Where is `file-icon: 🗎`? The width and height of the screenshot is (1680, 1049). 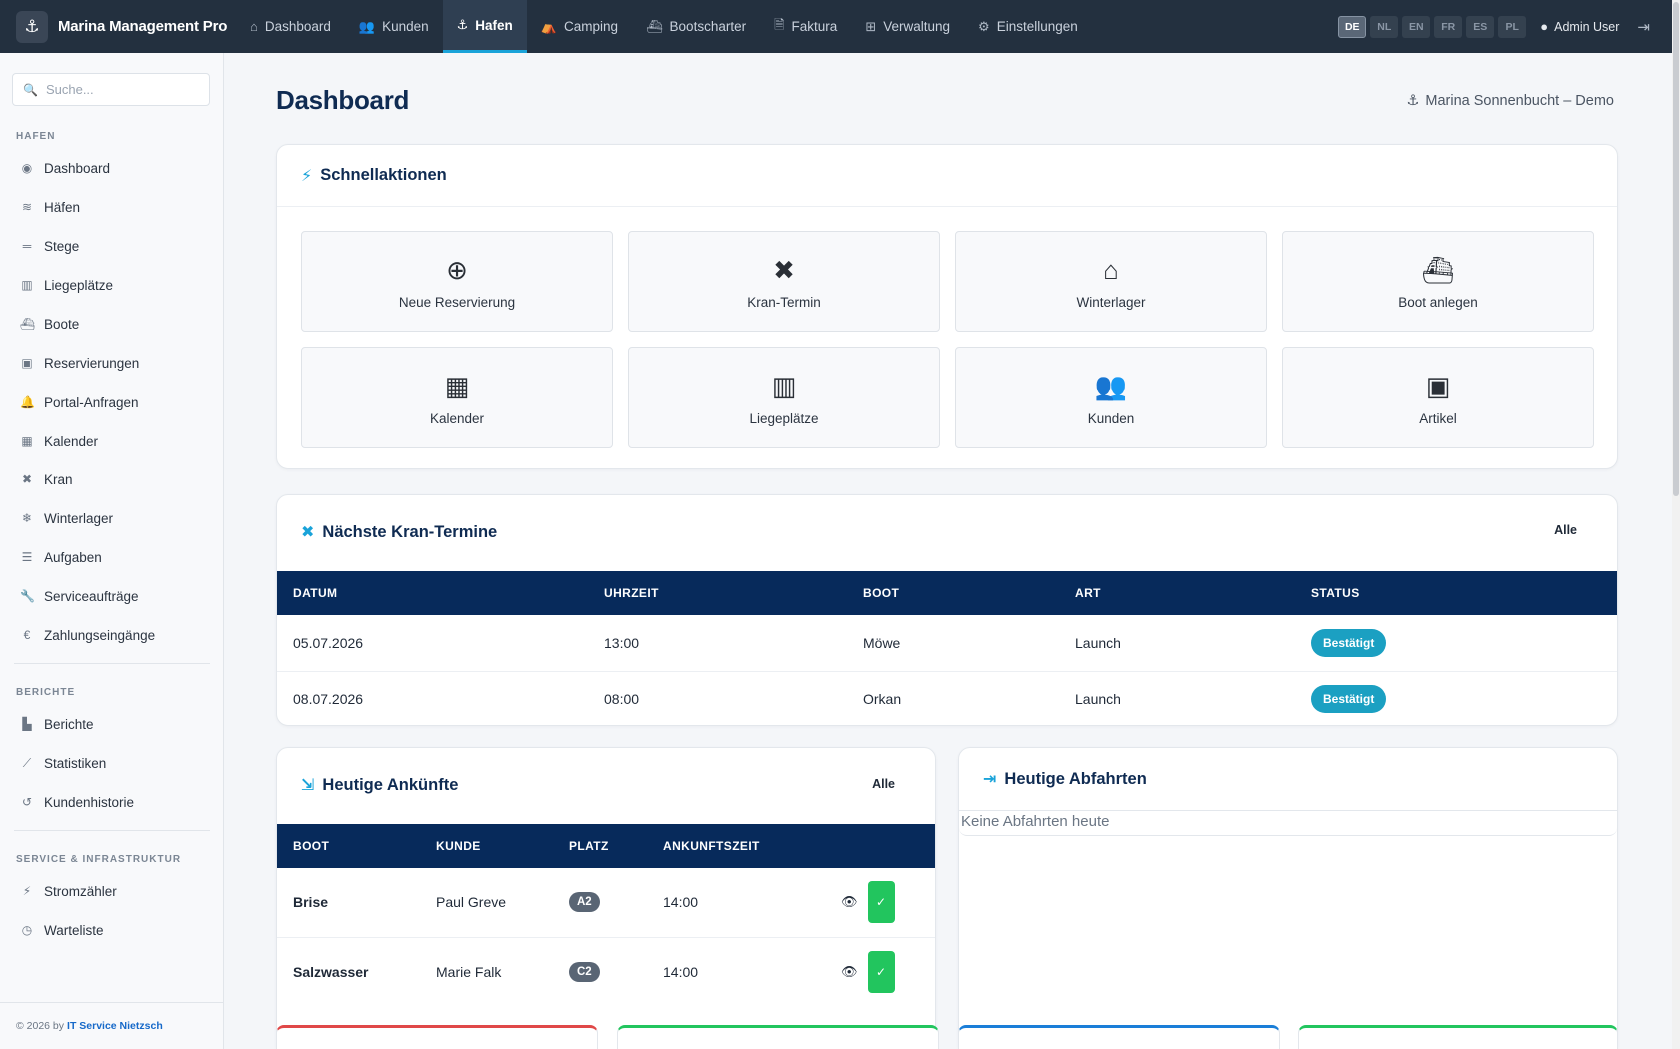
file-icon: 🗎 is located at coordinates (779, 24).